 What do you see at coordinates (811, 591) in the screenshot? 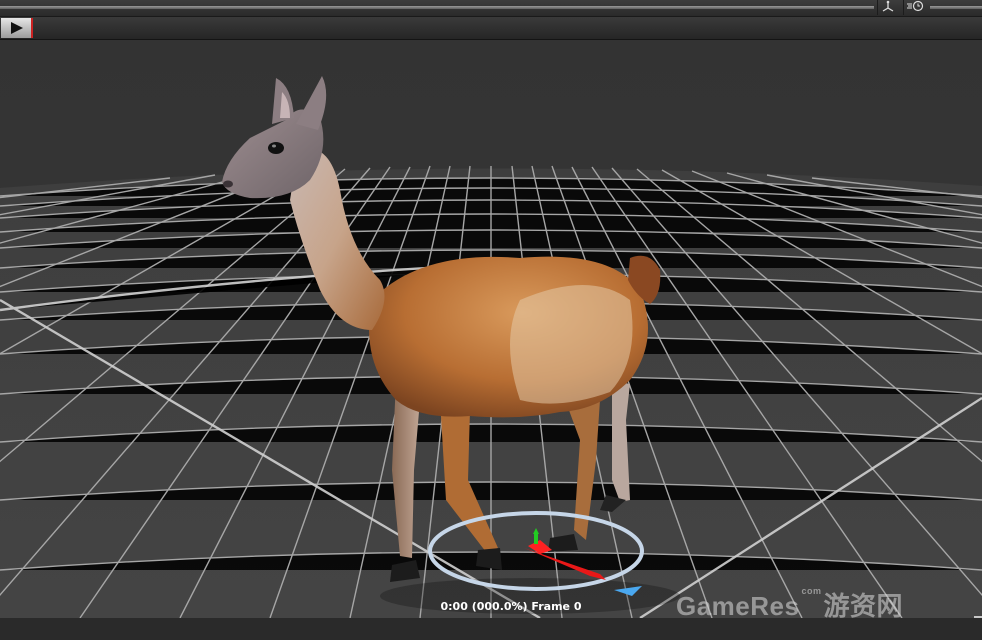
I see `watermark-sub: com` at bounding box center [811, 591].